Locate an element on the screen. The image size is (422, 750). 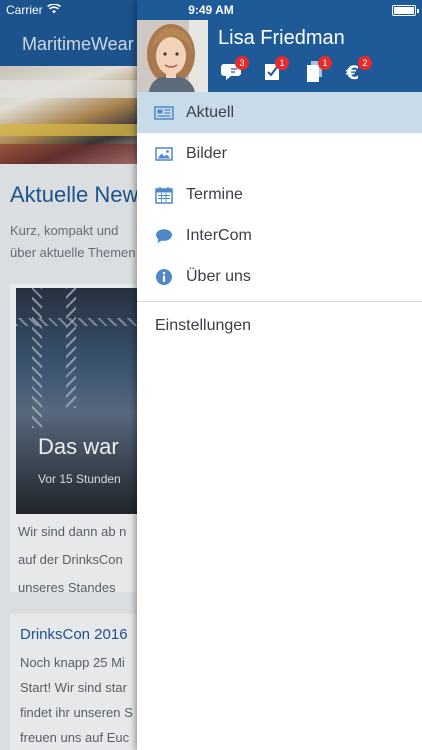
euro-icon: € 2 is located at coordinates (358, 70).